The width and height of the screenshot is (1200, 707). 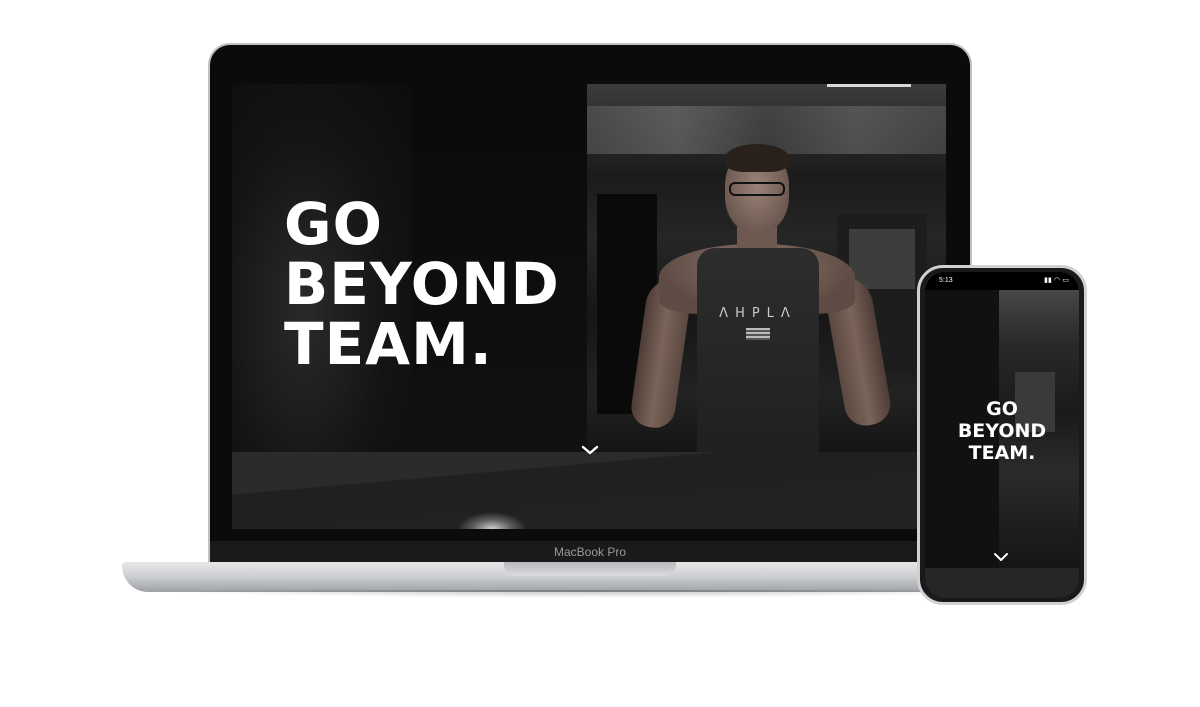 What do you see at coordinates (1002, 453) in the screenshot?
I see `phone-hero-title-line: TEAM.` at bounding box center [1002, 453].